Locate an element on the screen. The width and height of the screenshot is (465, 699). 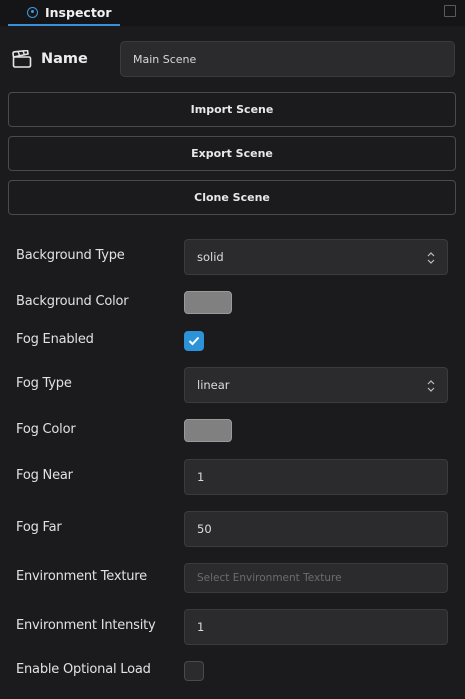
import-scene-button: Import Scene is located at coordinates (232, 109).